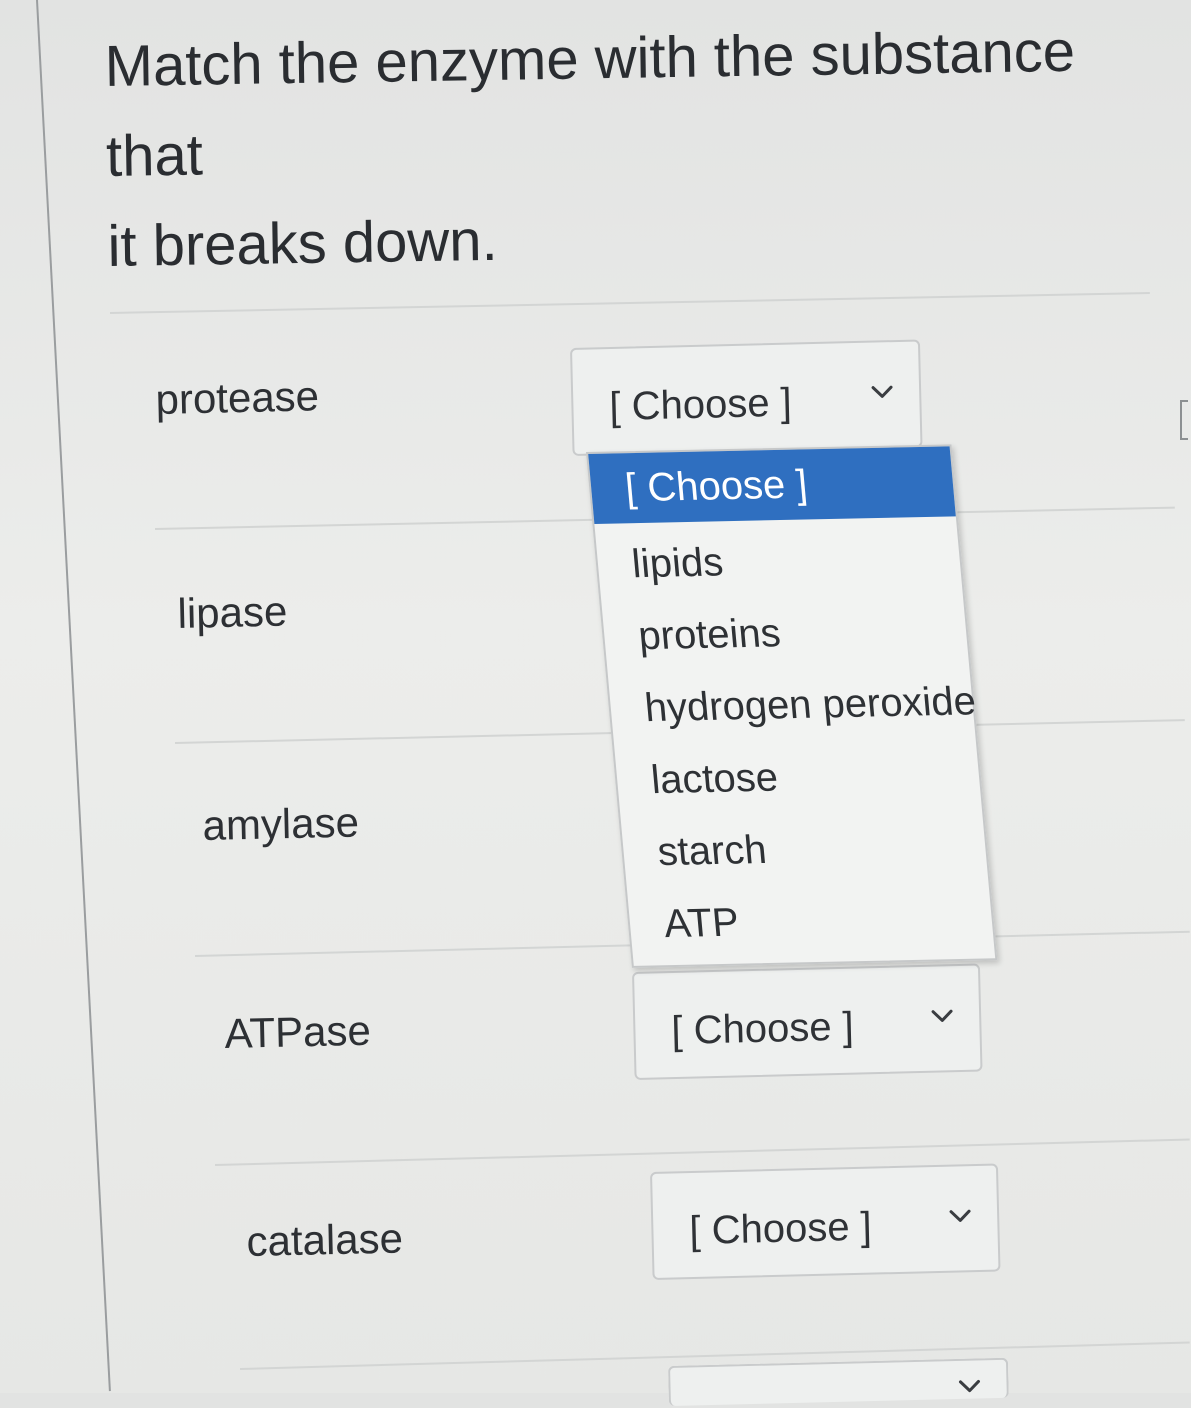  I want to click on dropdown-option-atp: ATP, so click(811, 921).